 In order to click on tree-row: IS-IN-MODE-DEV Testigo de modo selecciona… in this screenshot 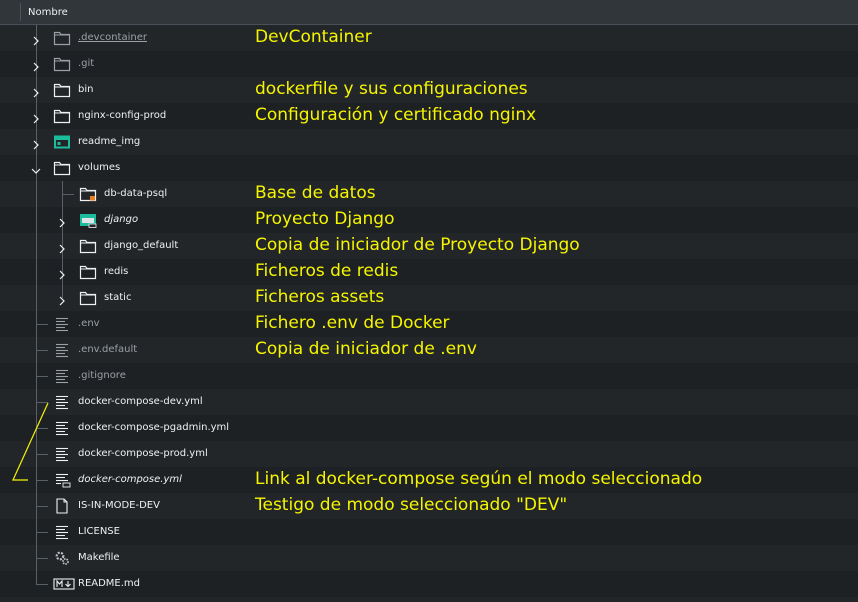, I will do `click(429, 506)`.